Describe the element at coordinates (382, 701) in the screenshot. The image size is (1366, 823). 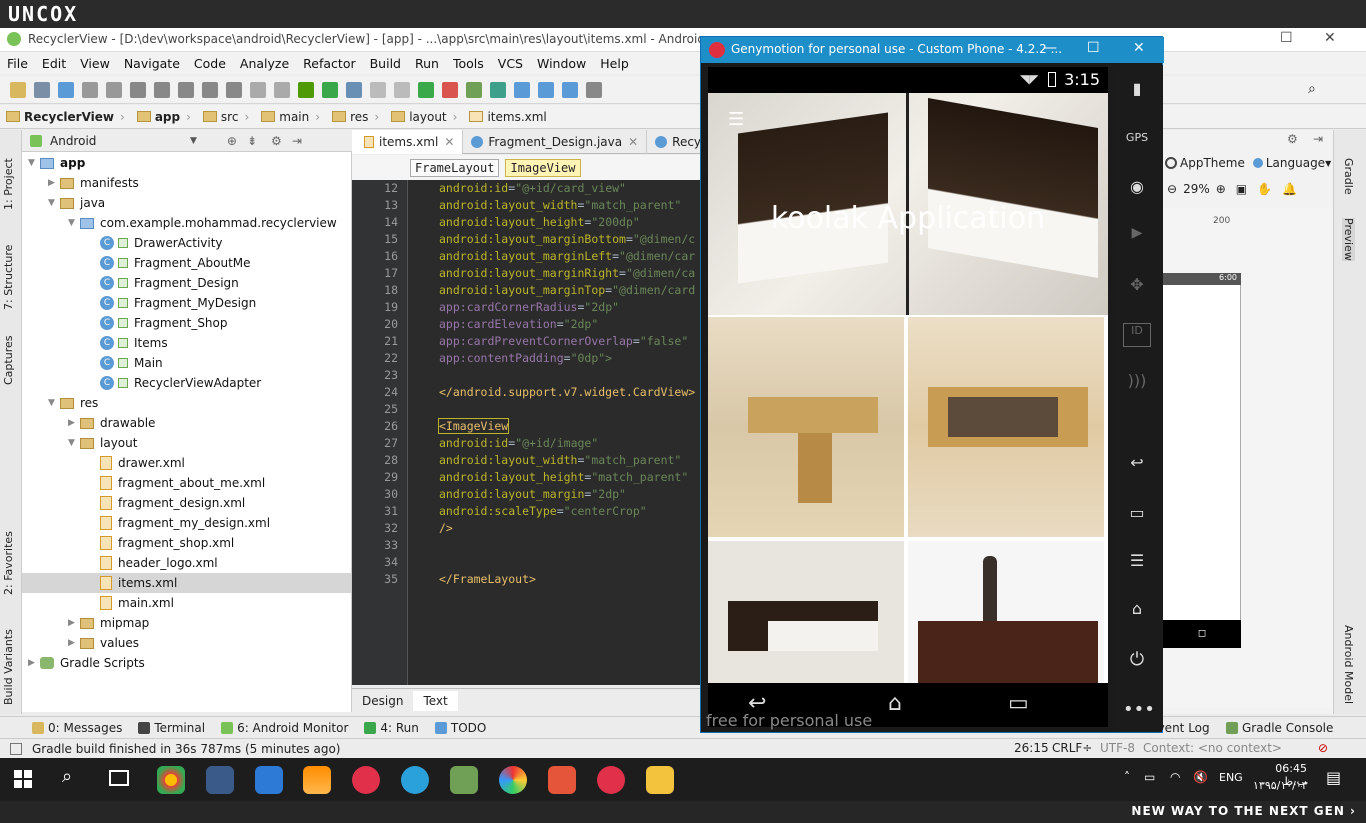
I see `tab-design: Design` at that location.